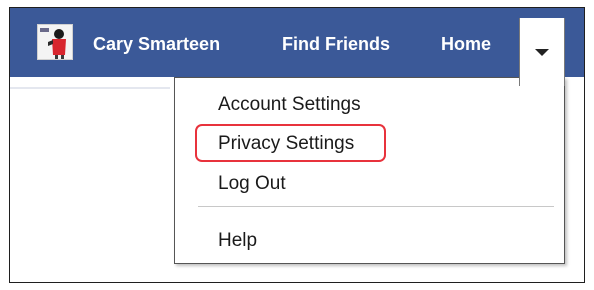 The image size is (594, 290). Describe the element at coordinates (336, 42) in the screenshot. I see `find-friends-link: Find Friends` at that location.